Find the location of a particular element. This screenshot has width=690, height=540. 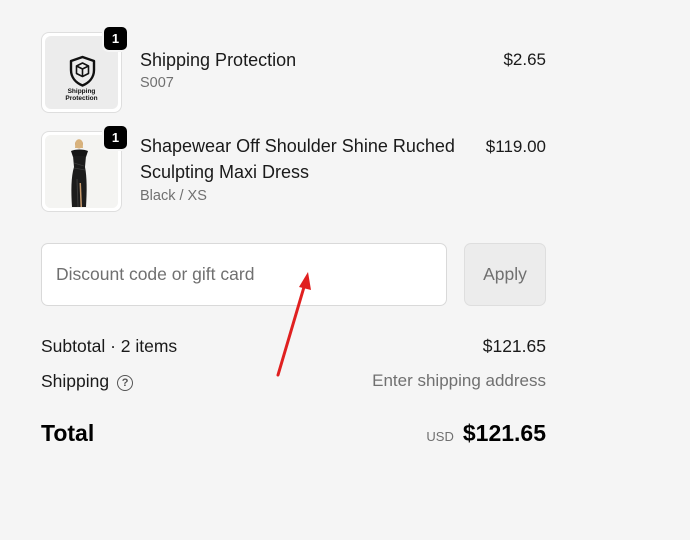

item-price: $2.65 is located at coordinates (524, 59).